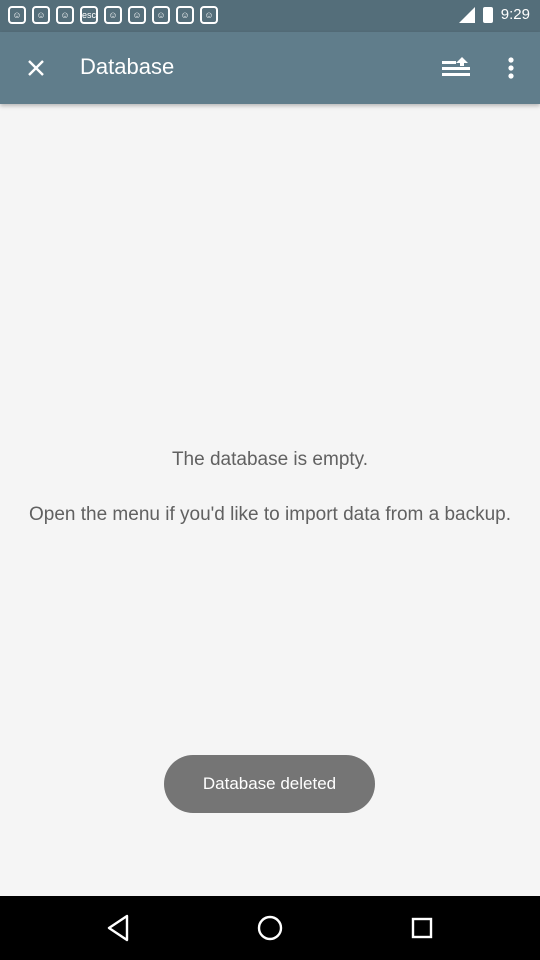  I want to click on recents-button, so click(422, 928).